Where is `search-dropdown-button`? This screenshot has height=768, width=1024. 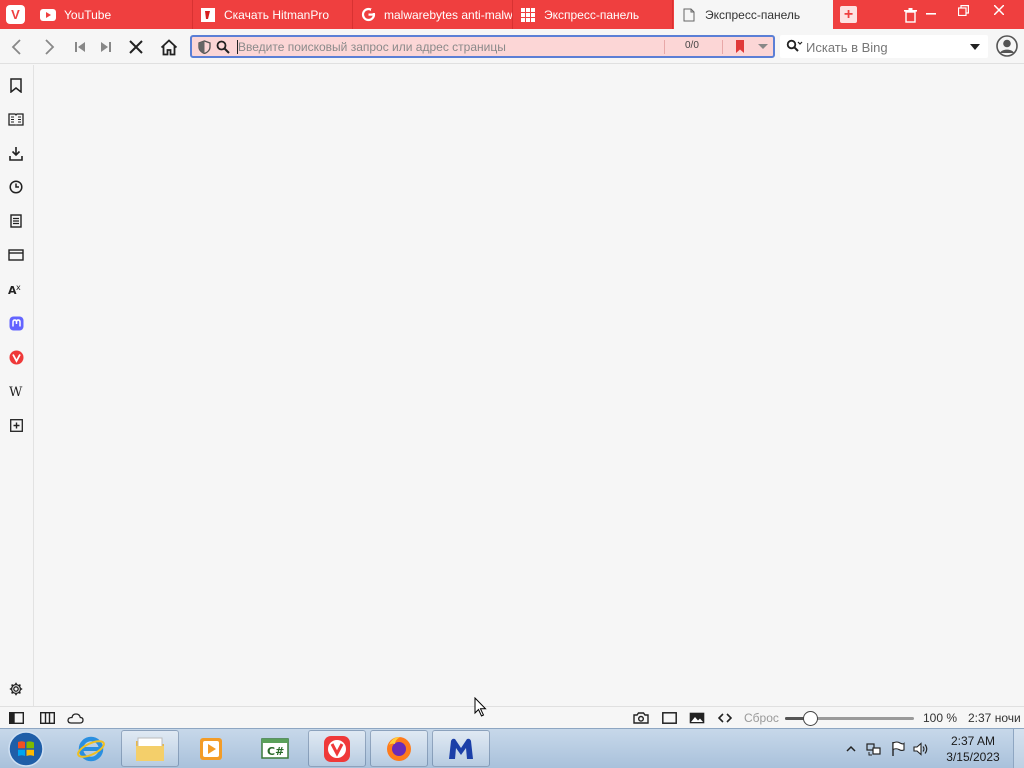
search-dropdown-button is located at coordinates (975, 47).